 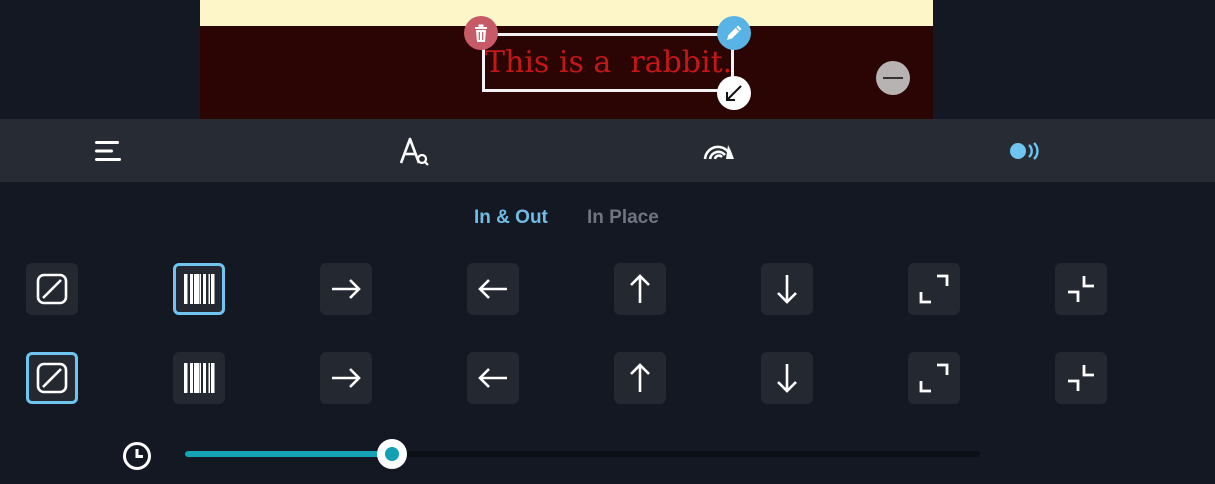 I want to click on font-icon, so click(x=414, y=151).